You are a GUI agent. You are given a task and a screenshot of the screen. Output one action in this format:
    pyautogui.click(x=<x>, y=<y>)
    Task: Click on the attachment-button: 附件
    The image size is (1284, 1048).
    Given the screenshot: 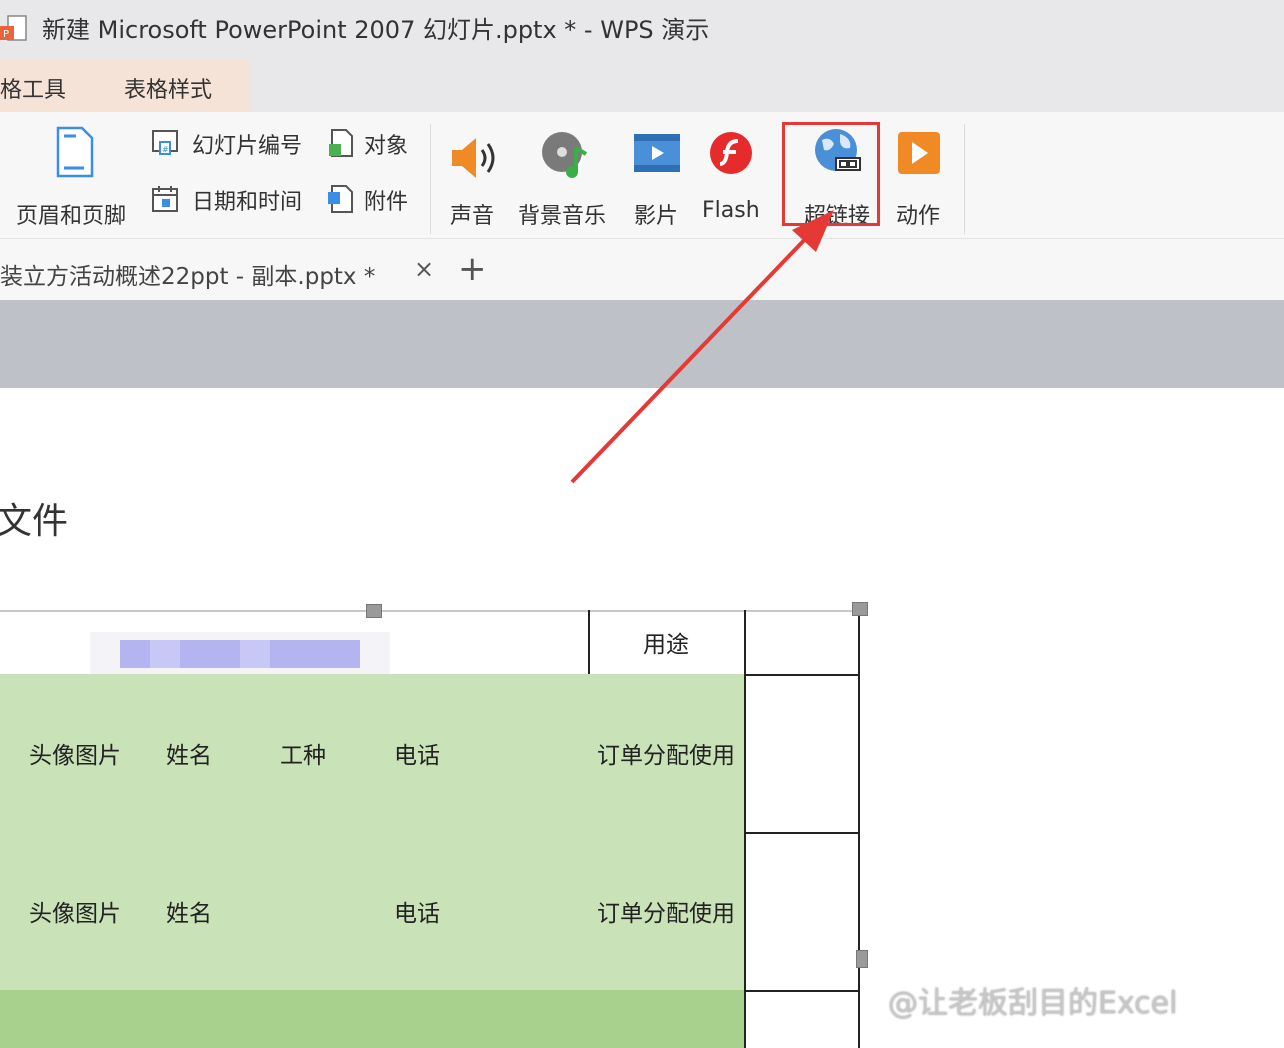 What is the action you would take?
    pyautogui.click(x=374, y=200)
    